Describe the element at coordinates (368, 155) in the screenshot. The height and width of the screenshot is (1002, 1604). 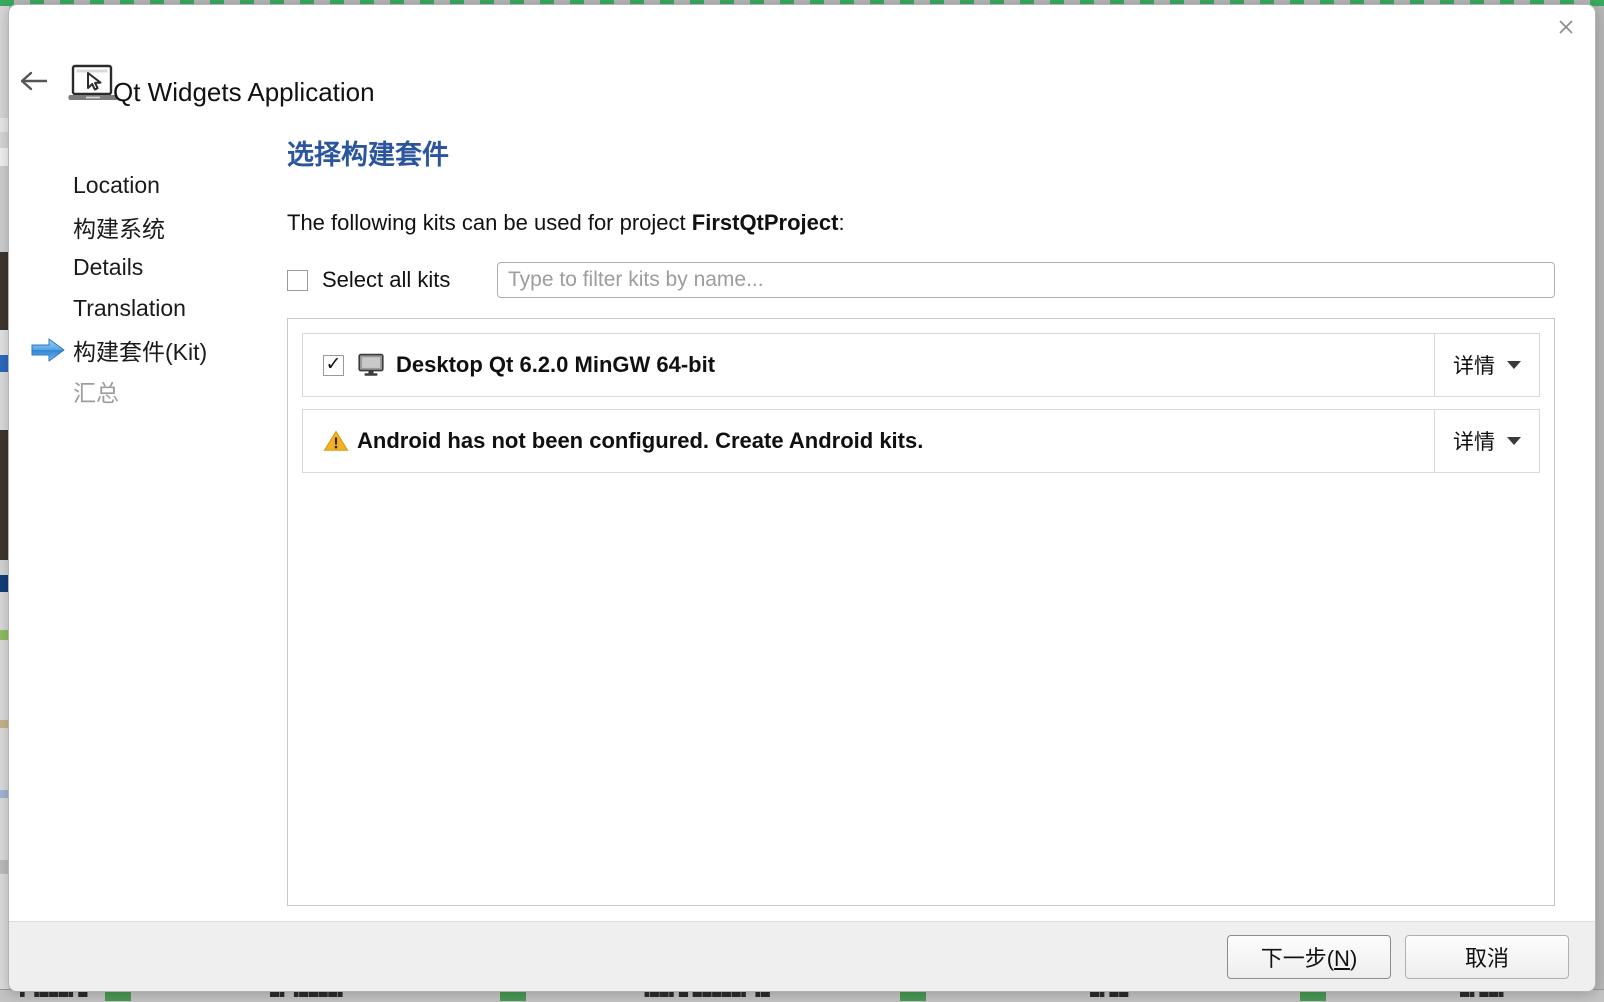
I see `section-heading: 选择构建套件` at that location.